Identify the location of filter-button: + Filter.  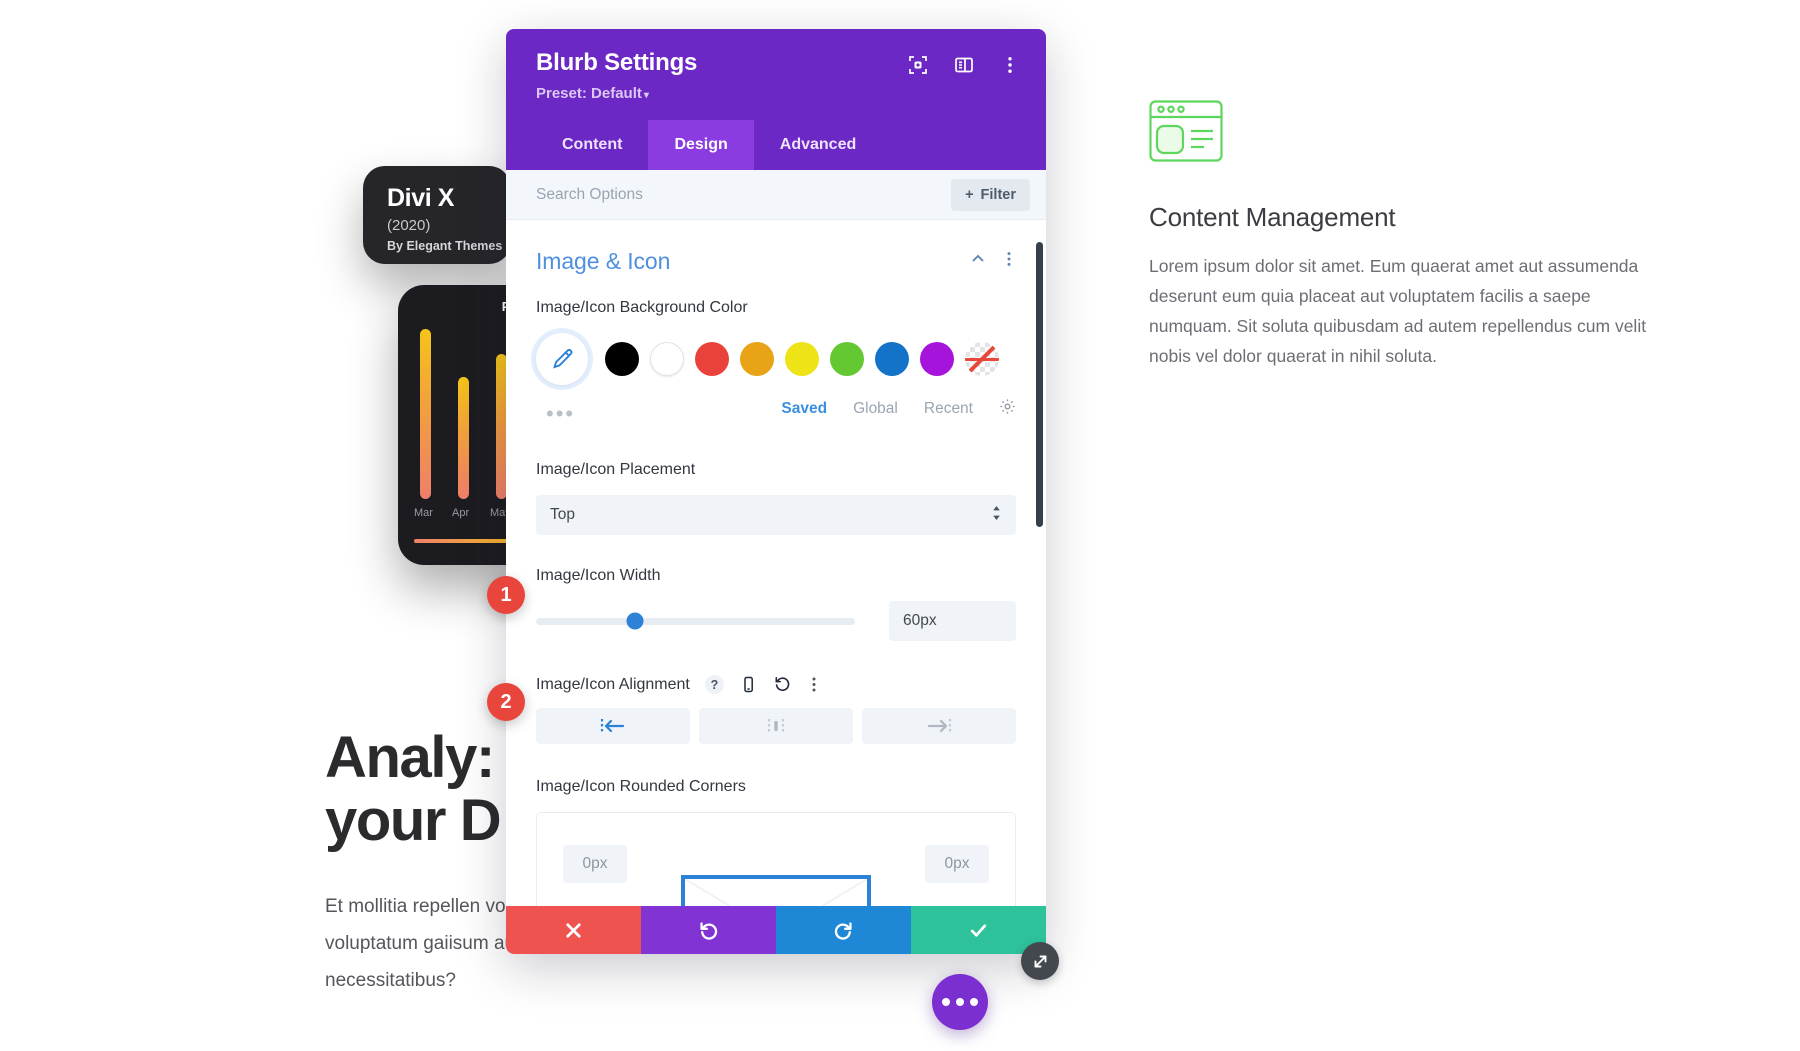
(990, 194).